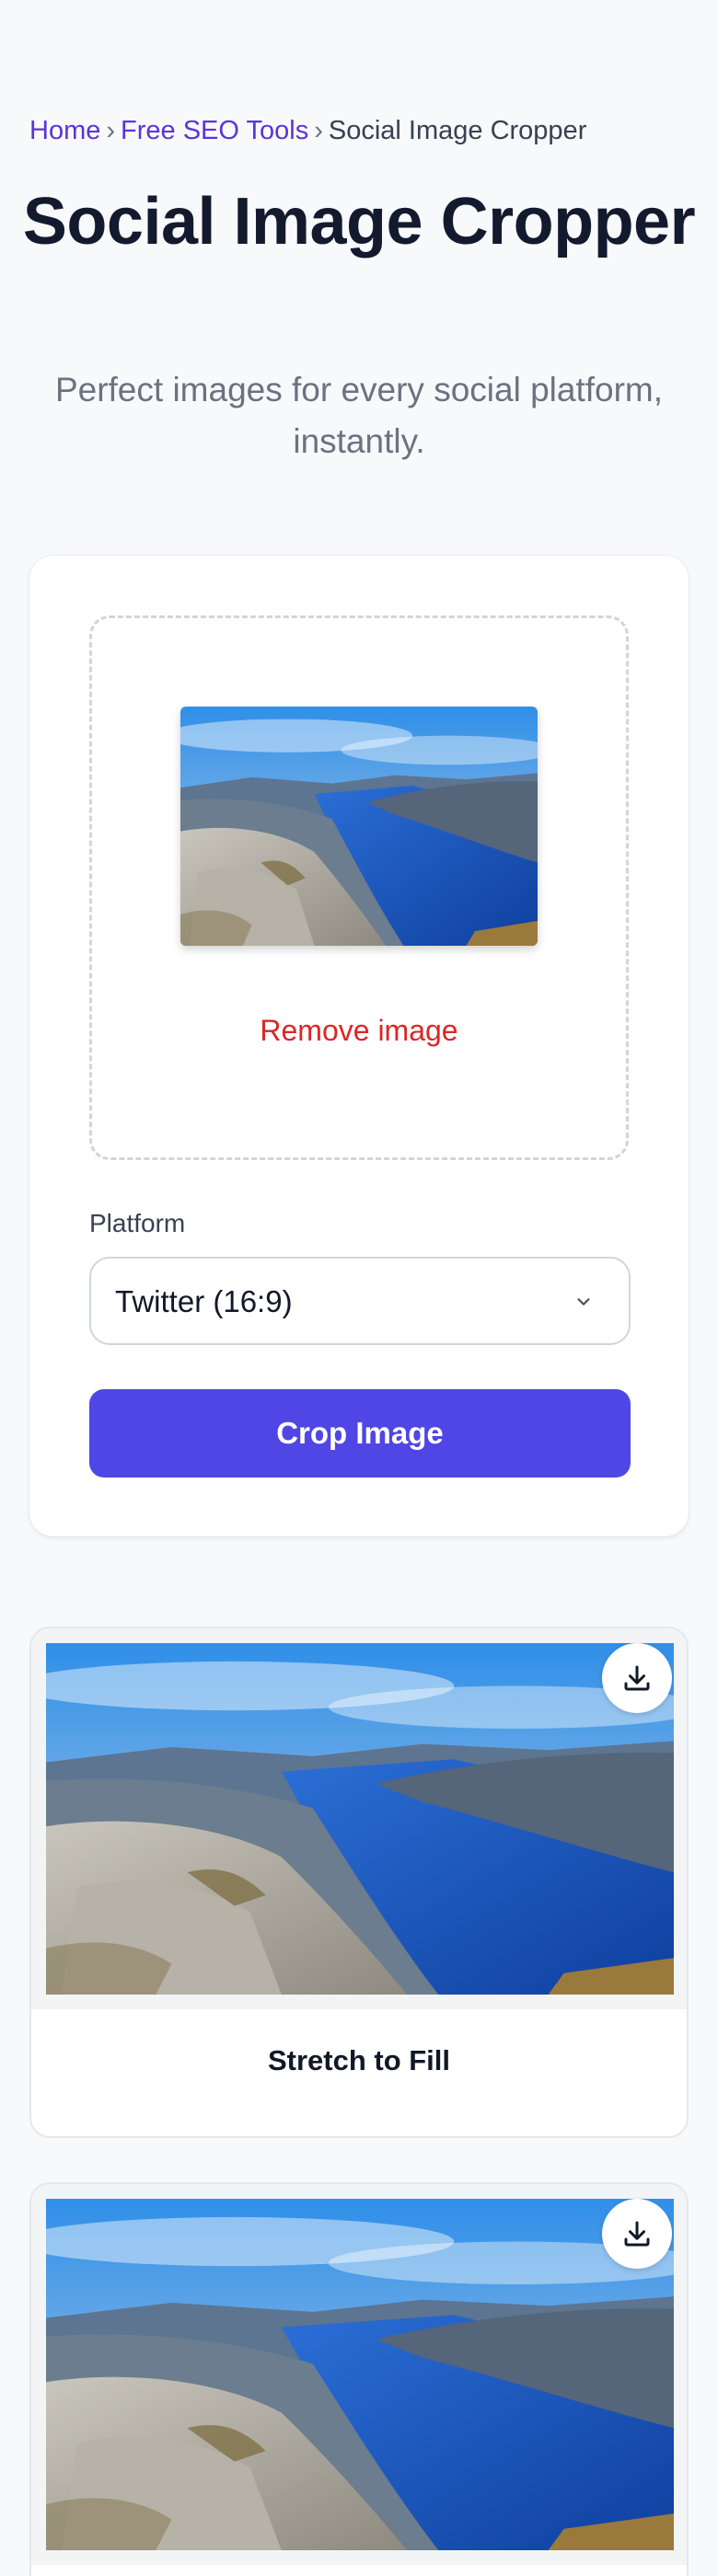 The height and width of the screenshot is (2576, 718). I want to click on result-label, so click(359, 2570).